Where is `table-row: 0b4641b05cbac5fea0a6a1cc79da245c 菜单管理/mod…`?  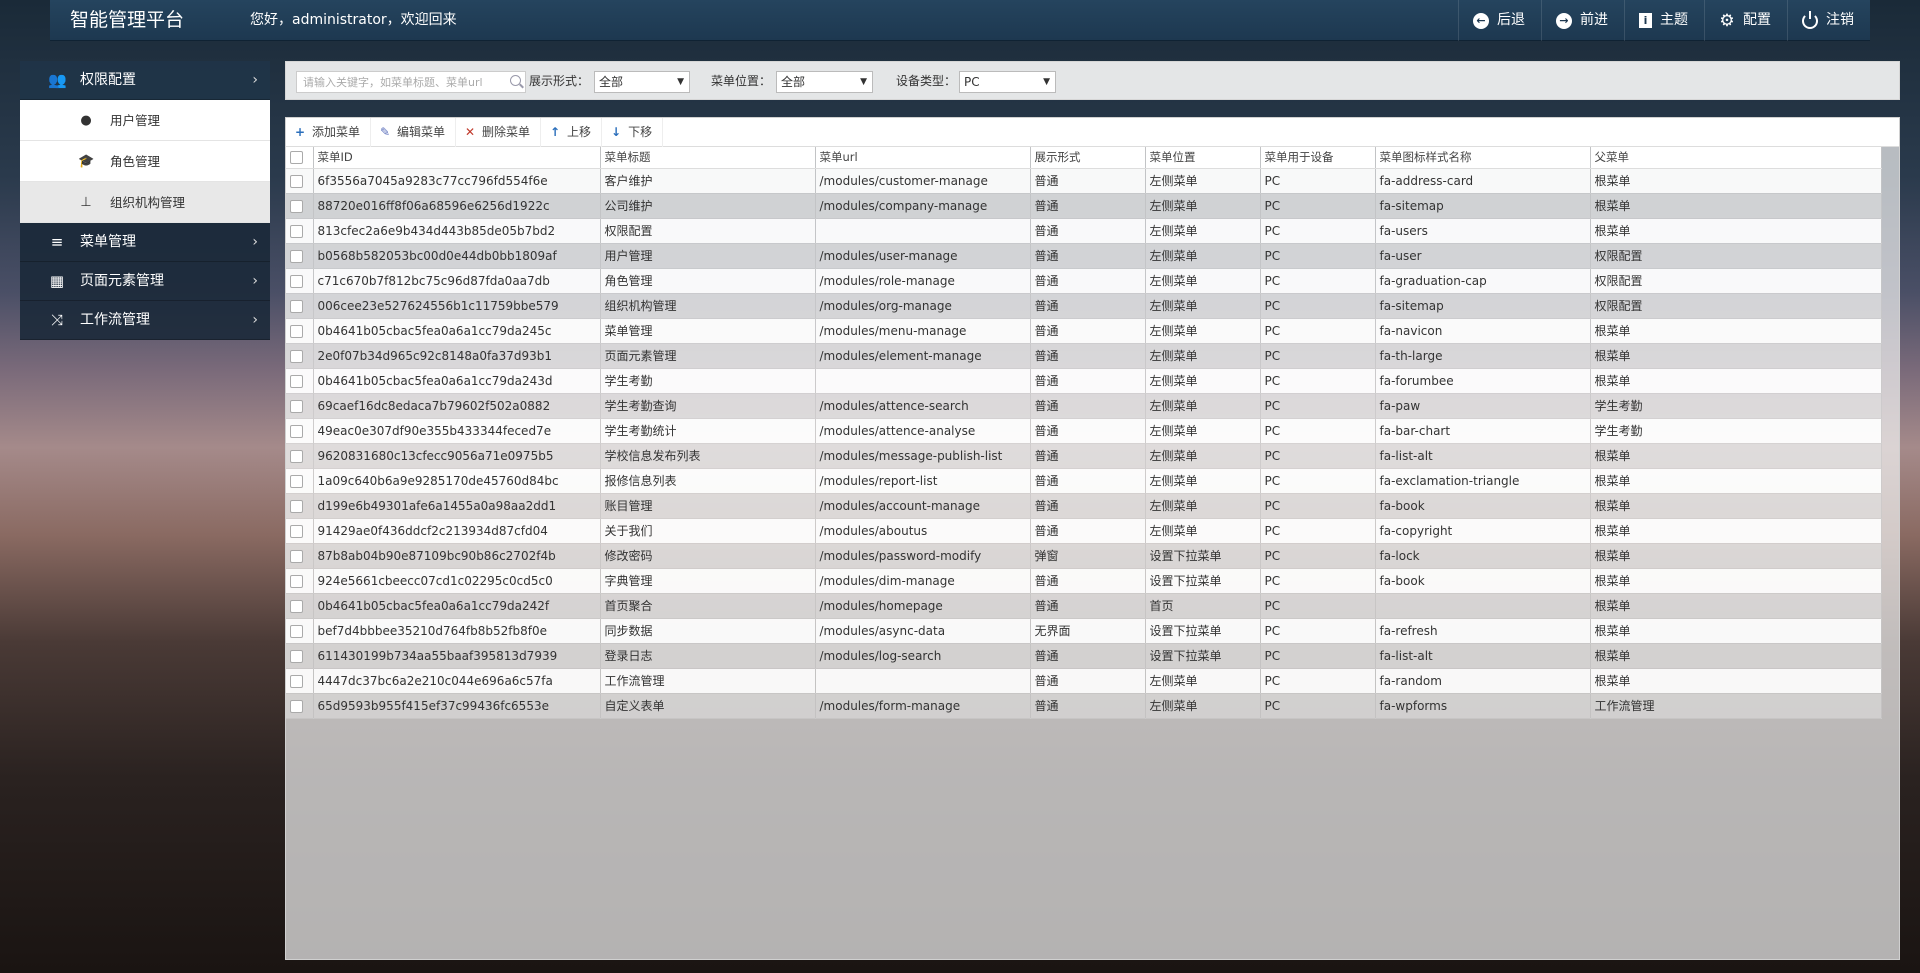 table-row: 0b4641b05cbac5fea0a6a1cc79da245c 菜单管理/mod… is located at coordinates (1084, 331).